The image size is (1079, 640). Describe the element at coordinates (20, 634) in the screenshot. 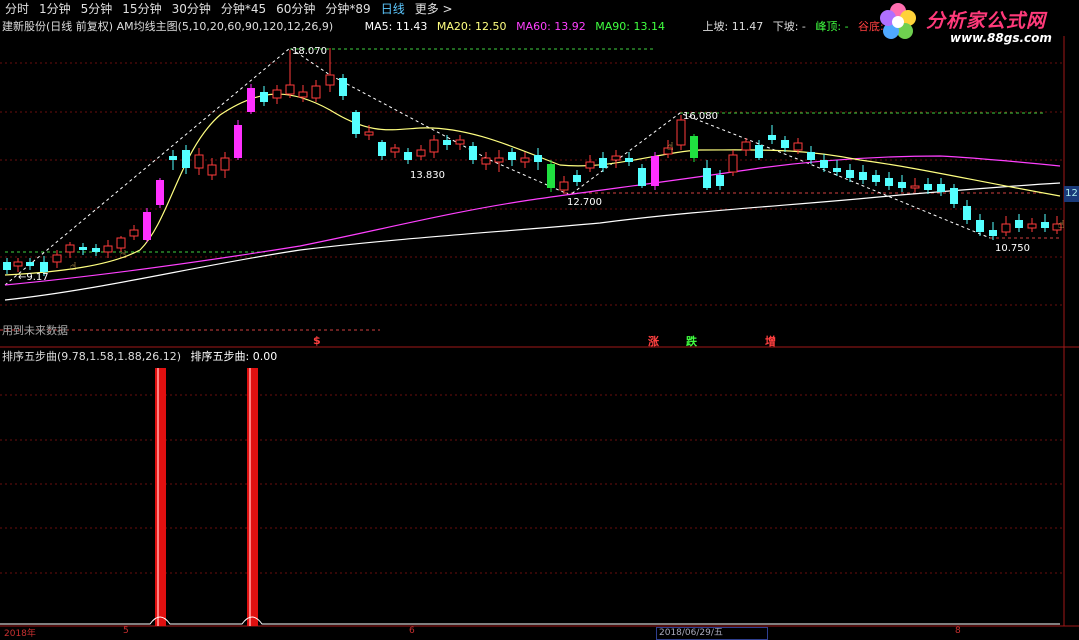

I see `date-axis-year: 2018年` at that location.